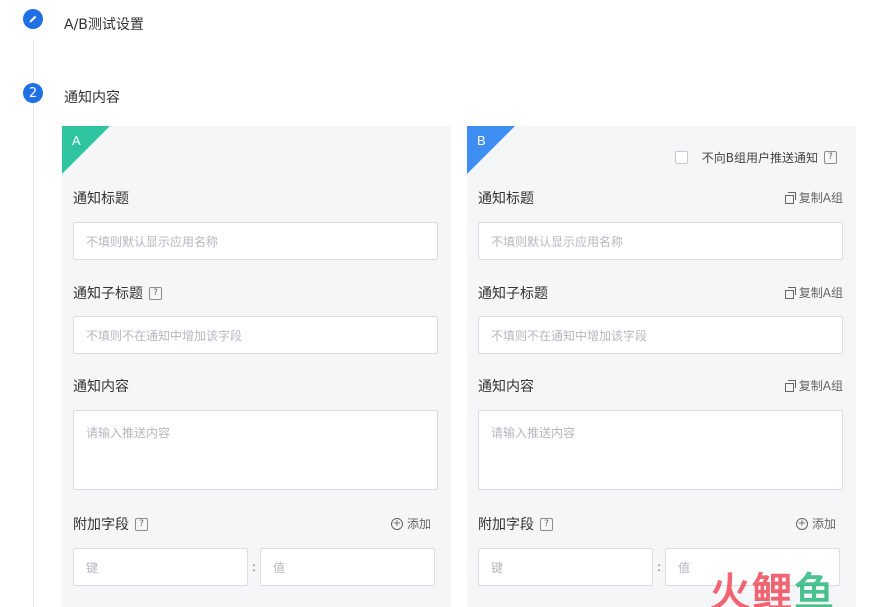 This screenshot has height=607, width=880. What do you see at coordinates (33, 19) in the screenshot?
I see `pencil-icon` at bounding box center [33, 19].